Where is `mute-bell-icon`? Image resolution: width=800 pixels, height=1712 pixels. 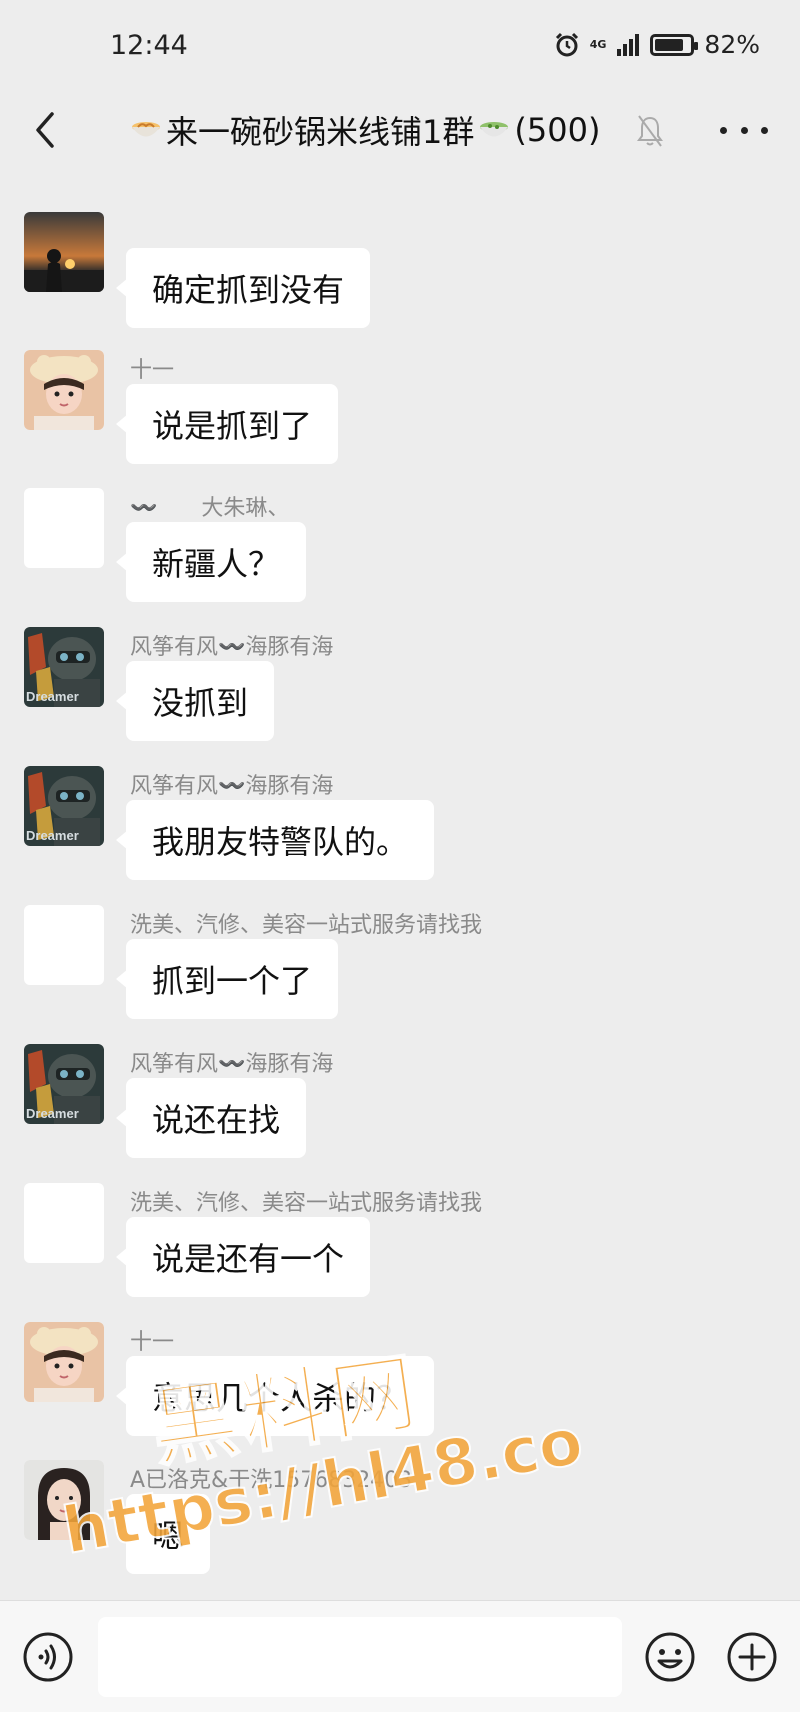 mute-bell-icon is located at coordinates (650, 131).